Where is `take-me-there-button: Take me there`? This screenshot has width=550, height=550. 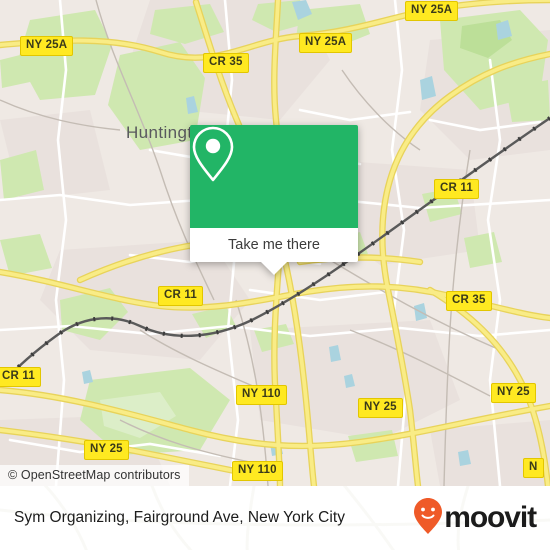 take-me-there-button: Take me there is located at coordinates (274, 245).